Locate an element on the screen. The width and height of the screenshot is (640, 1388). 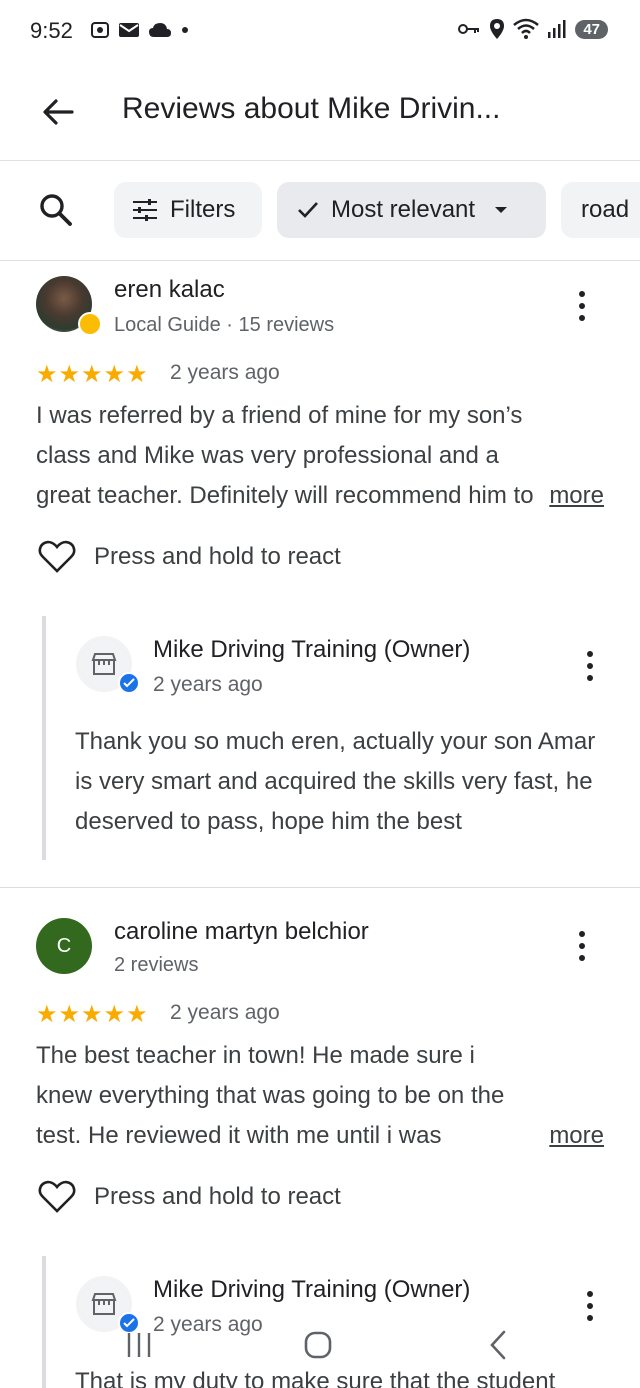
reviewer-avatar: C is located at coordinates (64, 946).